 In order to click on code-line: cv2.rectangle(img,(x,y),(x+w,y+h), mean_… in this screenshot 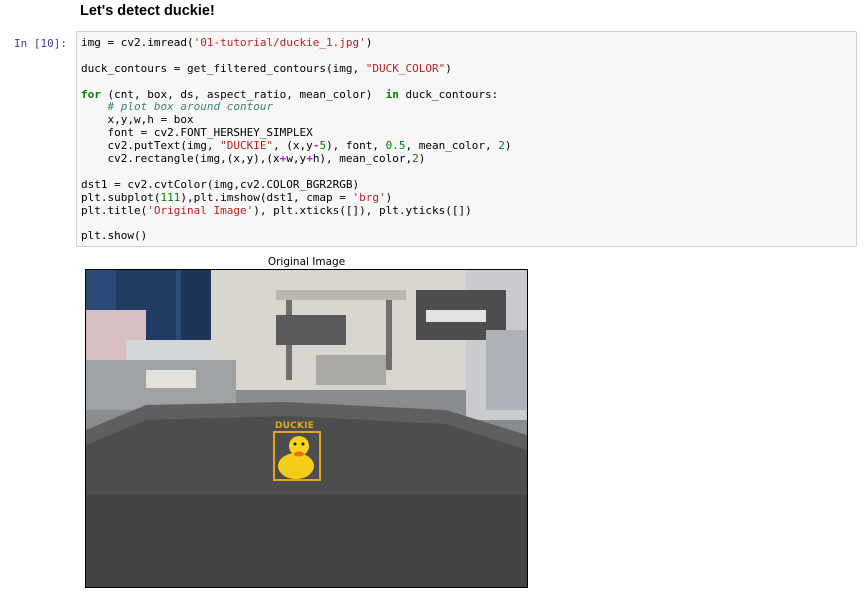, I will do `click(296, 159)`.